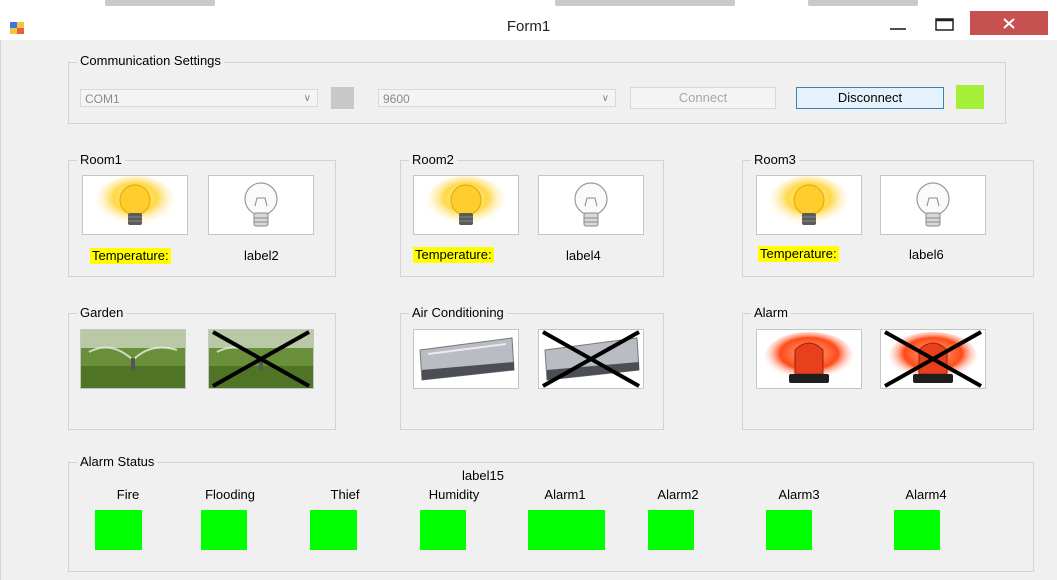 The image size is (1057, 580). What do you see at coordinates (870, 98) in the screenshot?
I see `disconnect-button: Disconnect` at bounding box center [870, 98].